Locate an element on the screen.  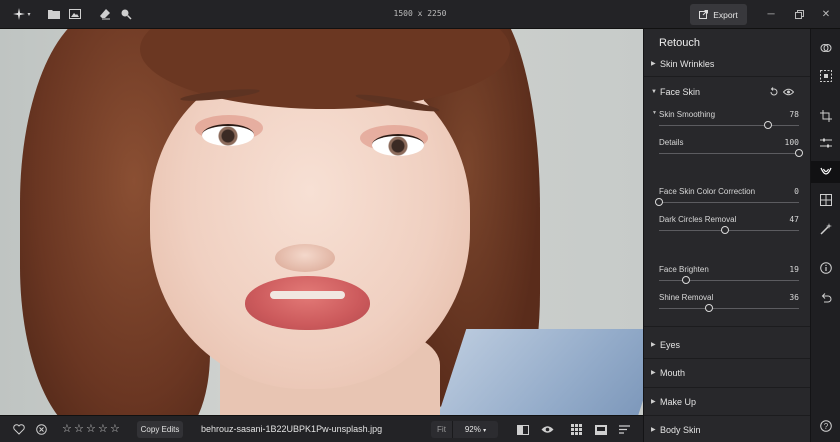
zoom-select: 92% ▾ is located at coordinates (475, 429).